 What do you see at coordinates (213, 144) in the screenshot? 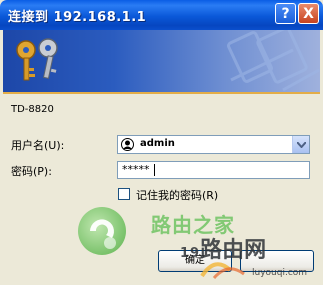
I see `username-combobox: admin` at bounding box center [213, 144].